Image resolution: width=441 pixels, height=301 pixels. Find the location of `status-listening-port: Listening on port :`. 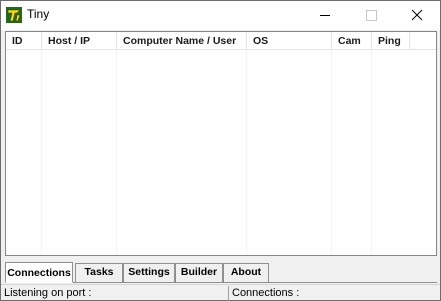

status-listening-port: Listening on port : is located at coordinates (48, 293).